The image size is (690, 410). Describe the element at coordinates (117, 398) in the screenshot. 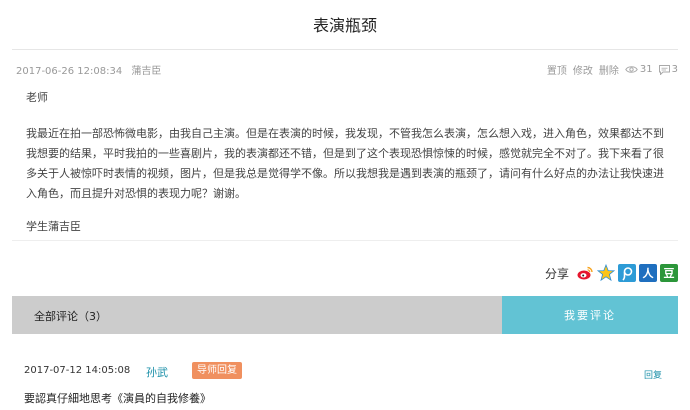

I see `comment-text: 要認真仔細地思考《演員的自我修養》` at that location.